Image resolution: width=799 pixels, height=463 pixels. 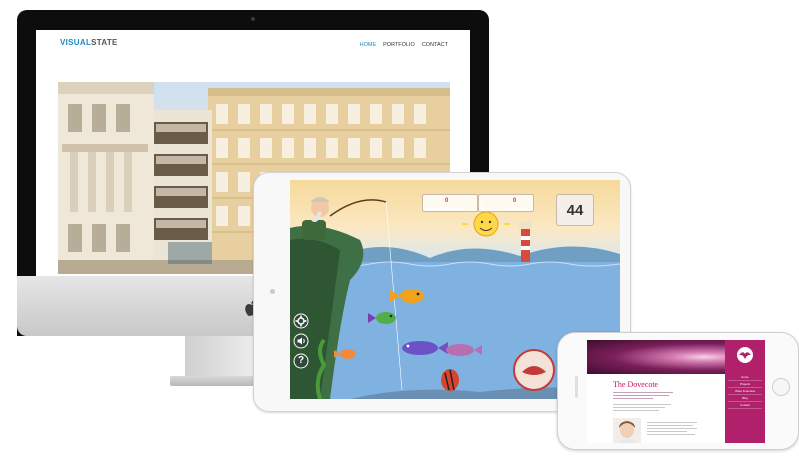 I want to click on help-icon: ?, so click(x=301, y=361).